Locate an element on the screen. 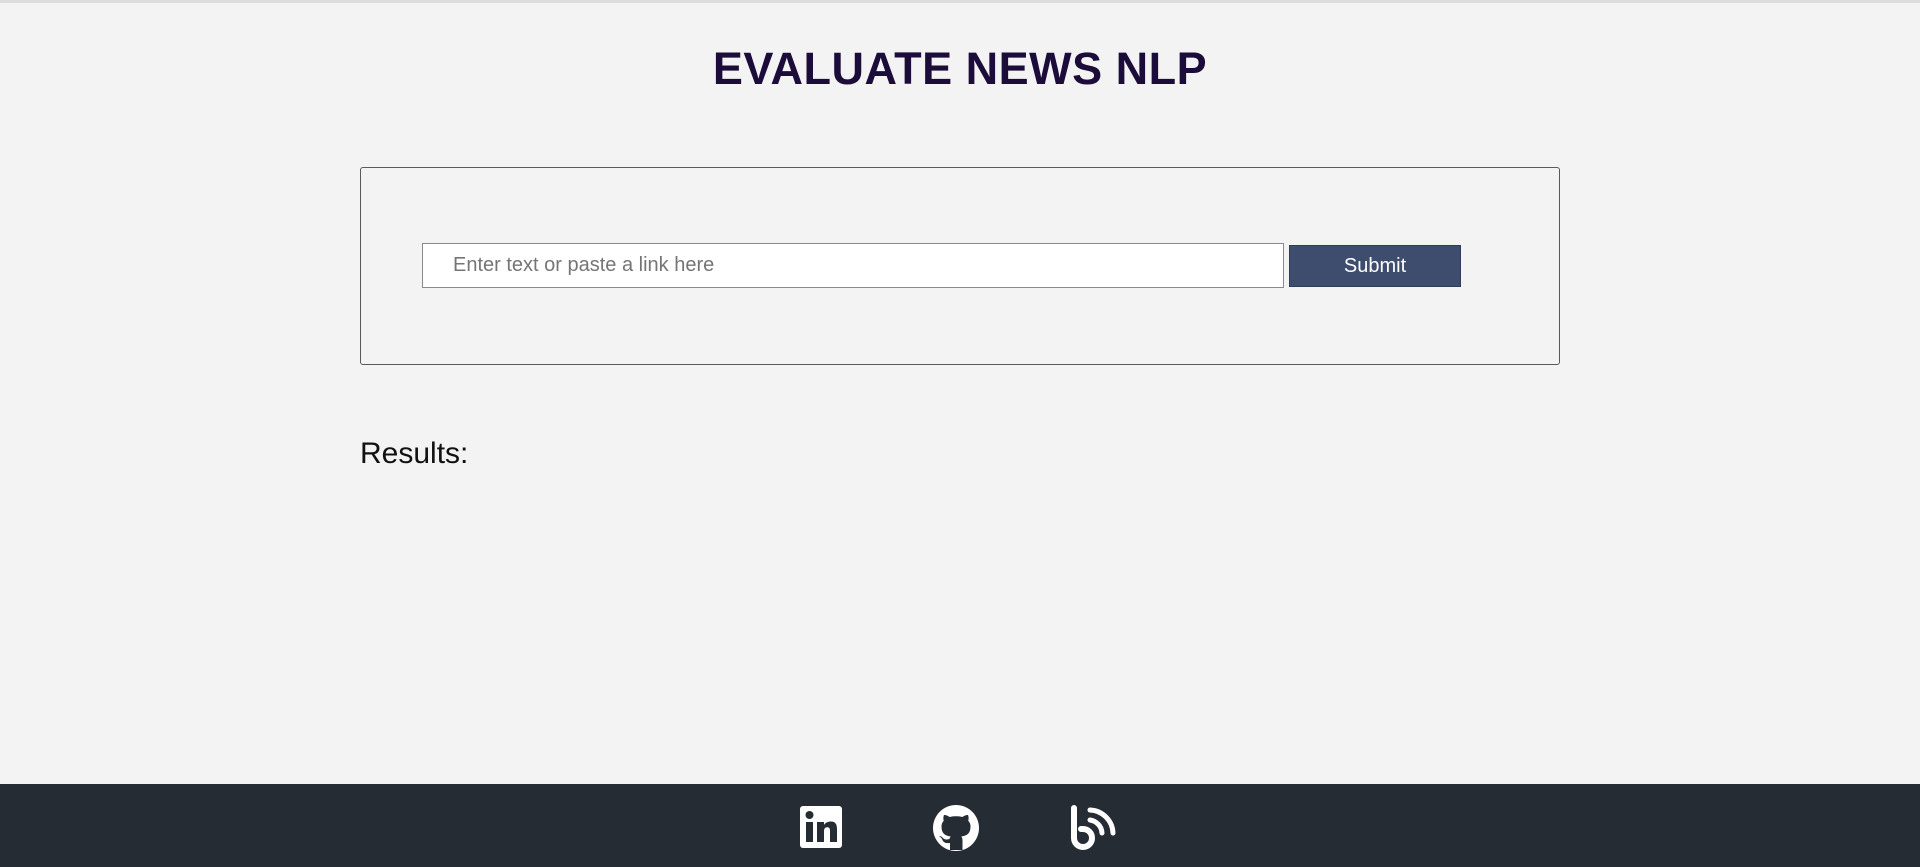 Image resolution: width=1920 pixels, height=867 pixels. submit-button: Submit is located at coordinates (1375, 266).